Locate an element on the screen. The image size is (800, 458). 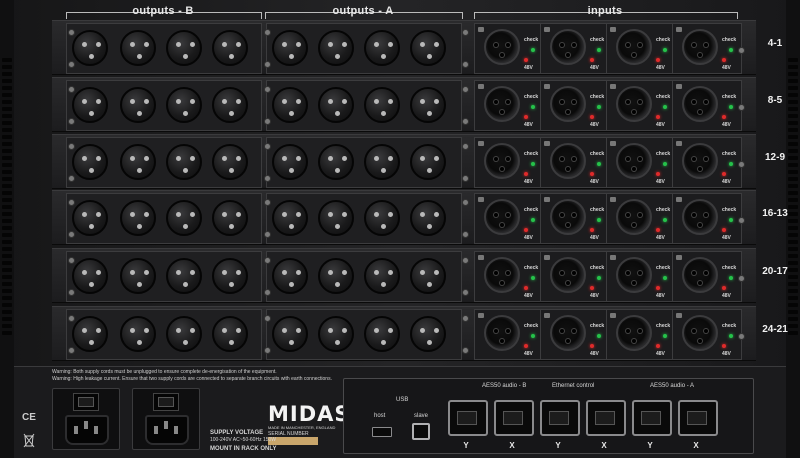
ethernet-port-x is located at coordinates (606, 418).